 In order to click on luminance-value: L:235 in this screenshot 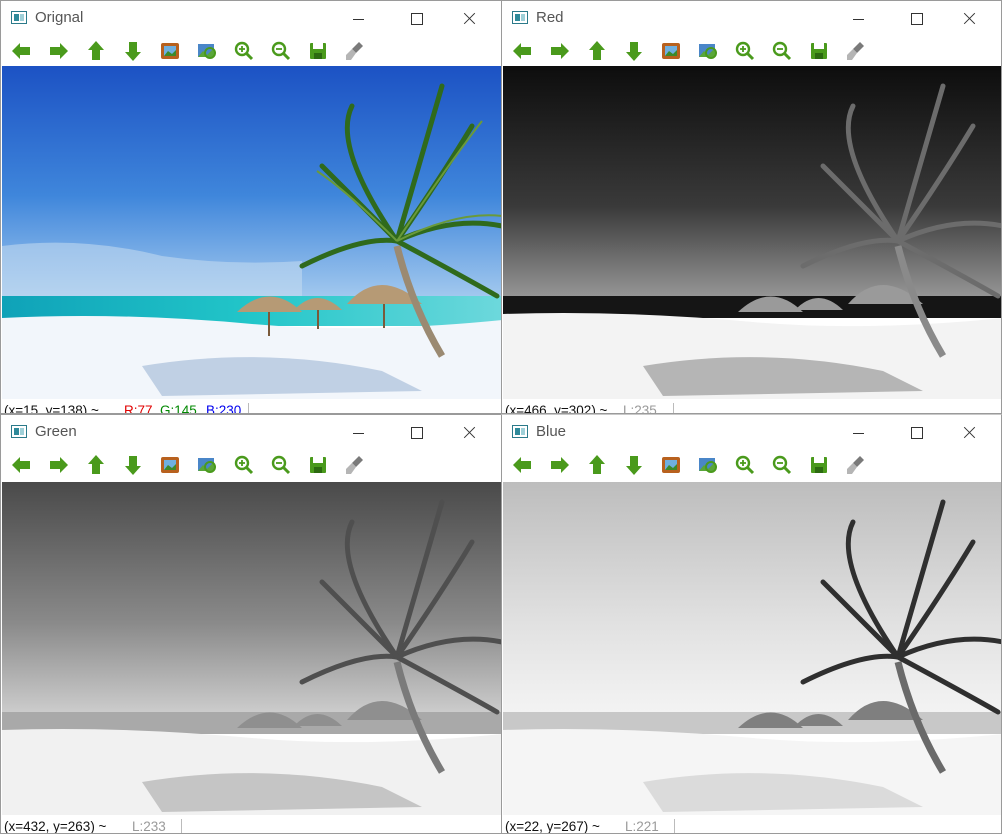, I will do `click(640, 408)`.